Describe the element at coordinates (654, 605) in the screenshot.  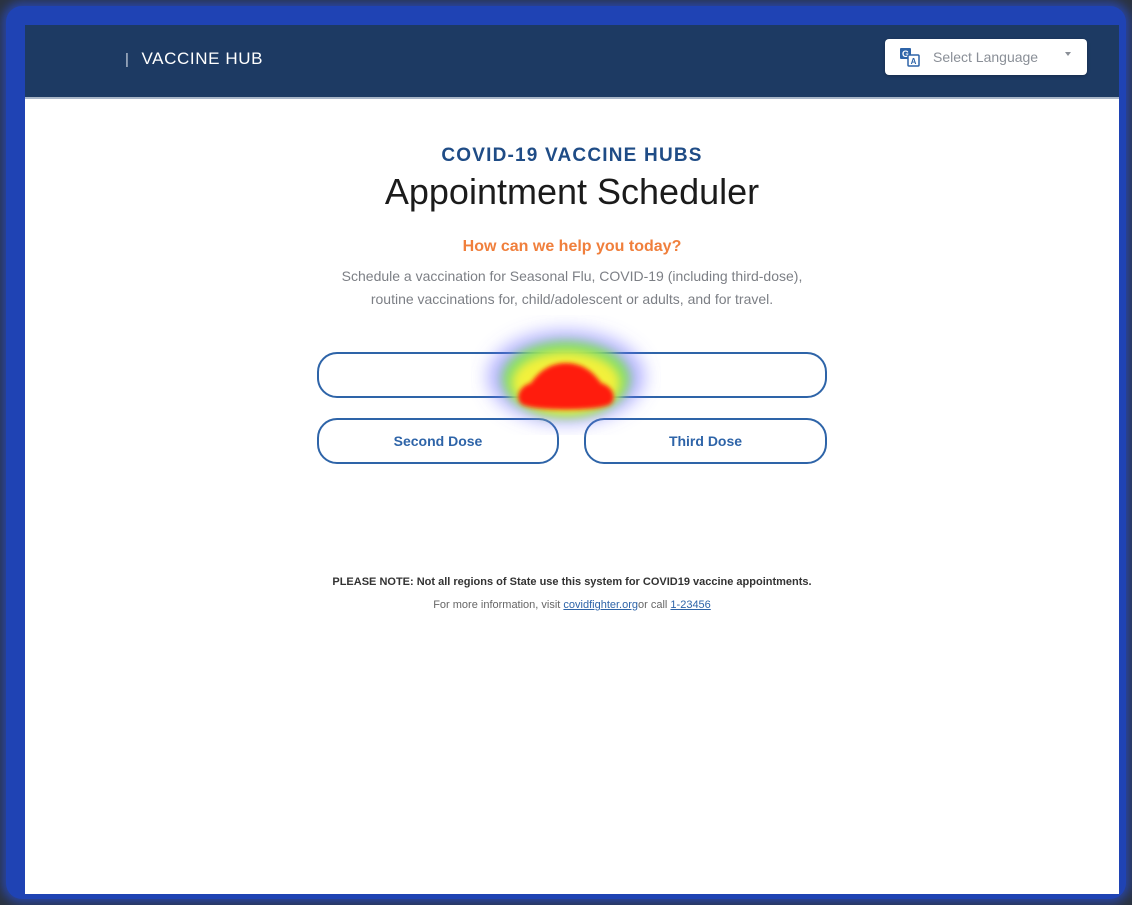
I see `more-info-middle: or call` at that location.